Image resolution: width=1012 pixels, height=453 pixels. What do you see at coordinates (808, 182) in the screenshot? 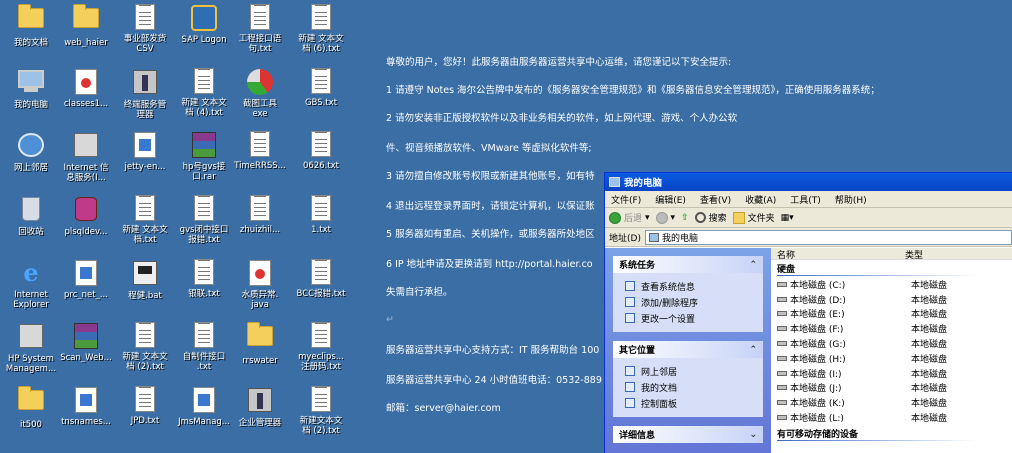
I see `window-titlebar: 我的电脑` at bounding box center [808, 182].